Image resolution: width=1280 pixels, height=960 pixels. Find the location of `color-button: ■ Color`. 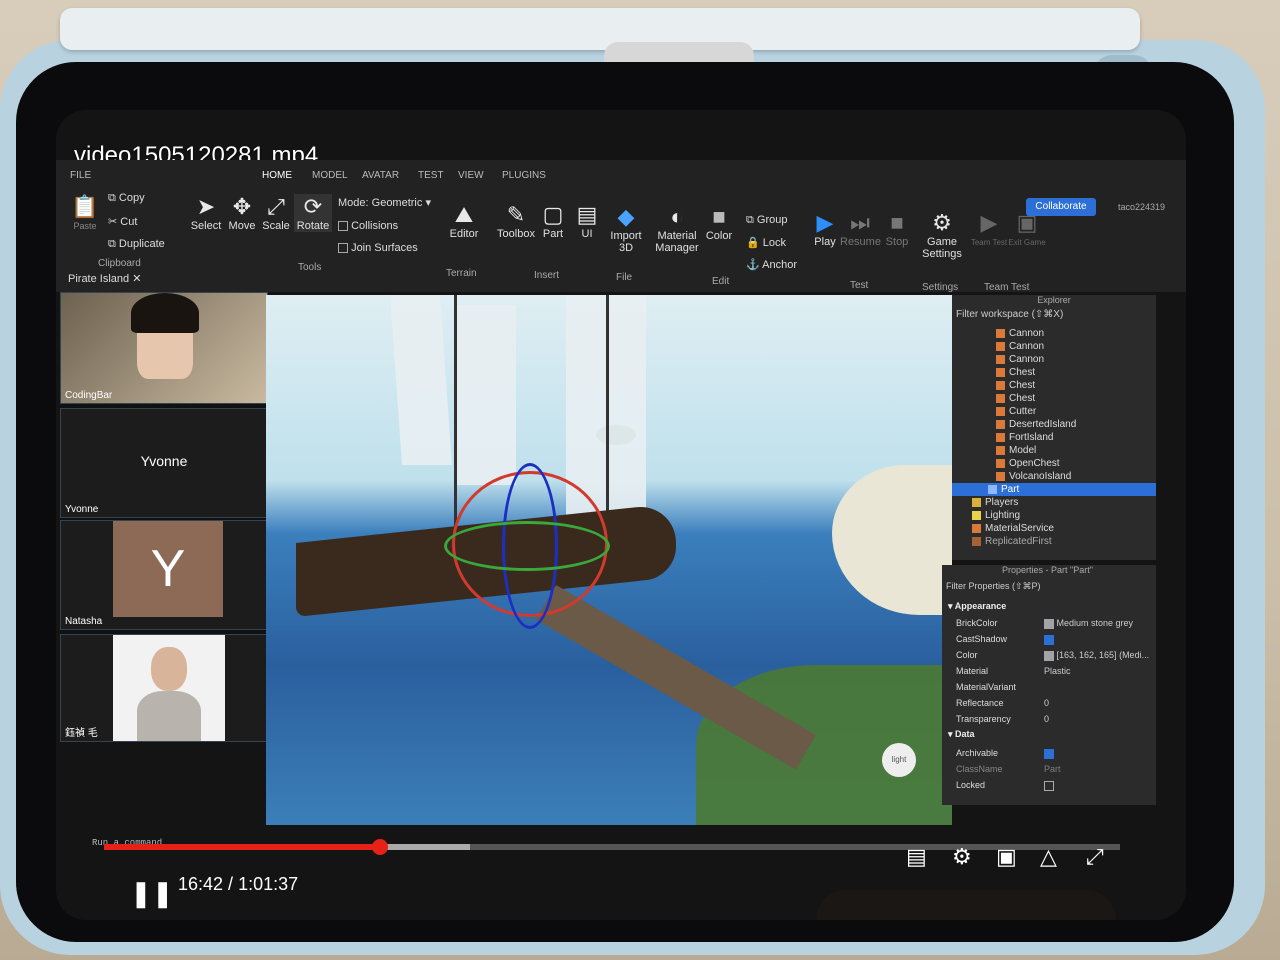

color-button: ■ Color is located at coordinates (719, 223).